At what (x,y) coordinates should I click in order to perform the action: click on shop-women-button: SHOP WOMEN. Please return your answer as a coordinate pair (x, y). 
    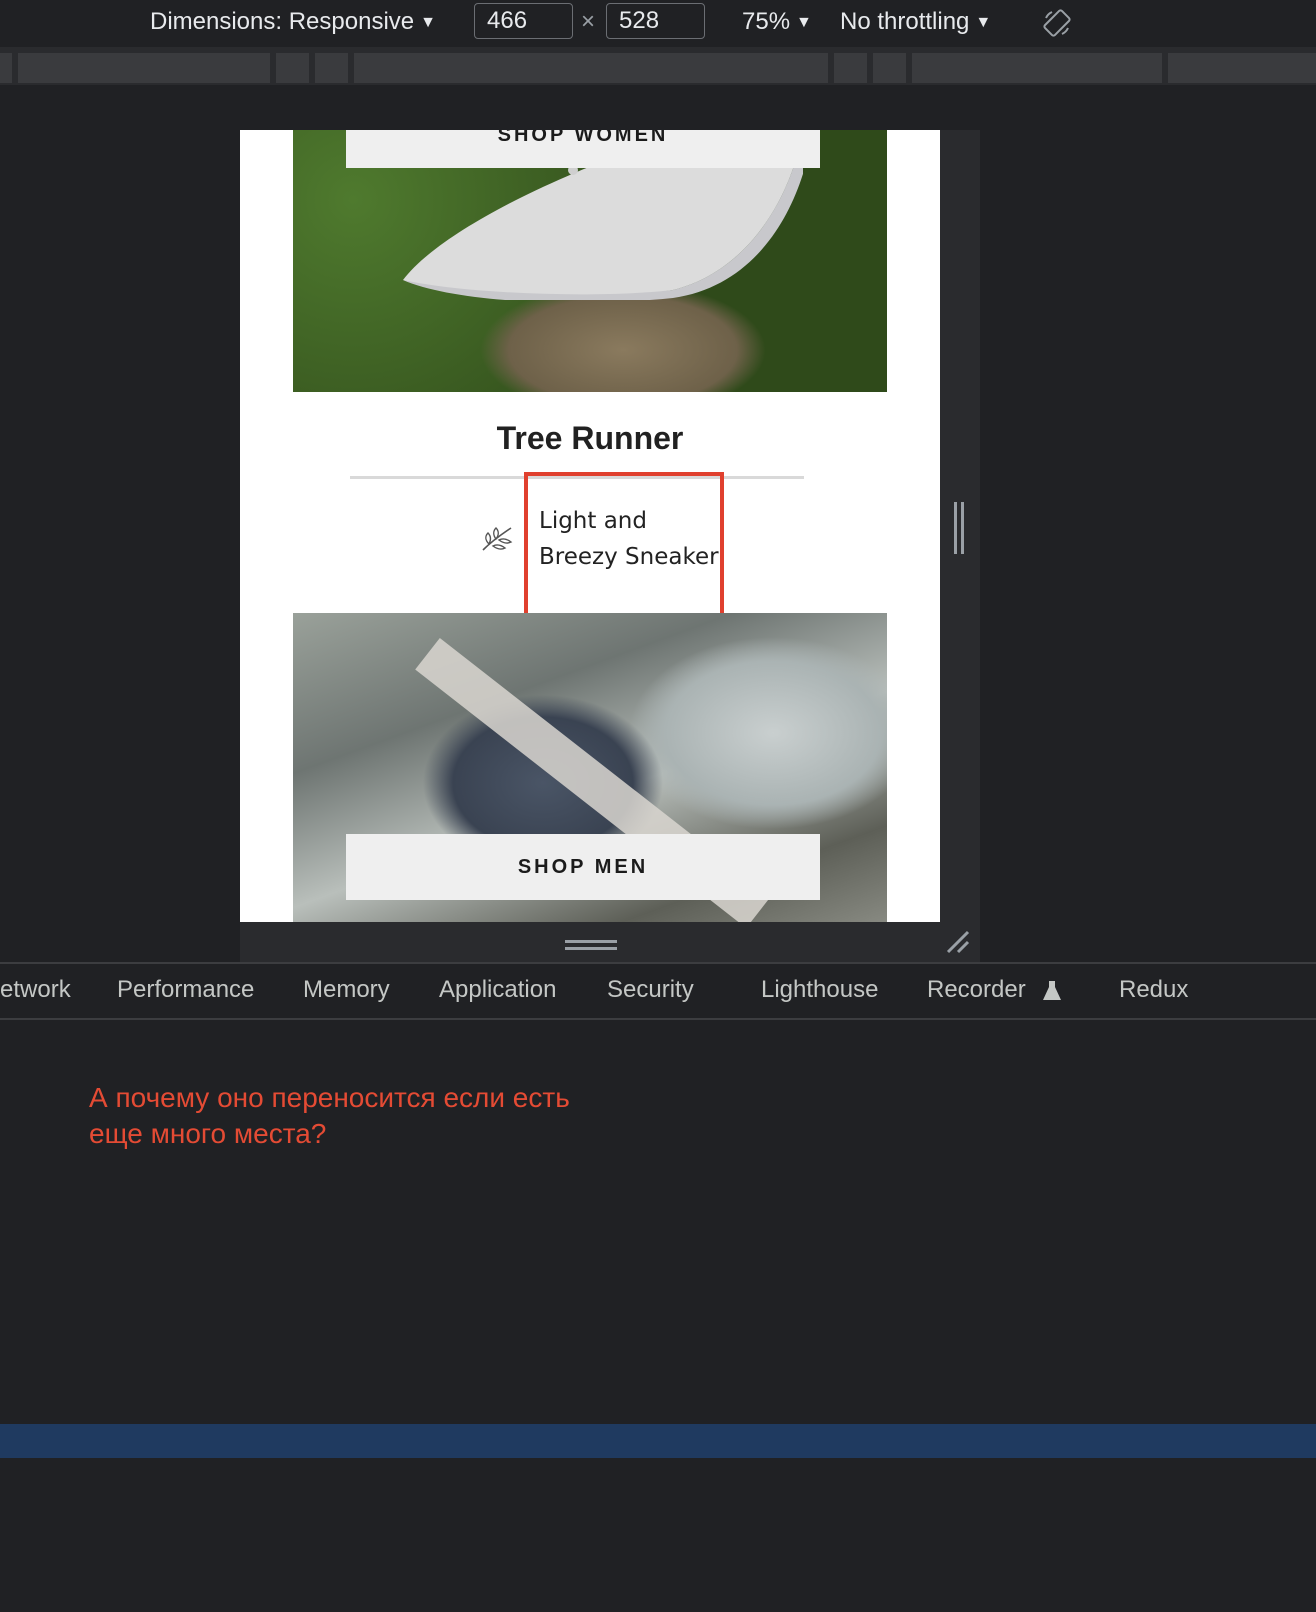
    Looking at the image, I should click on (583, 149).